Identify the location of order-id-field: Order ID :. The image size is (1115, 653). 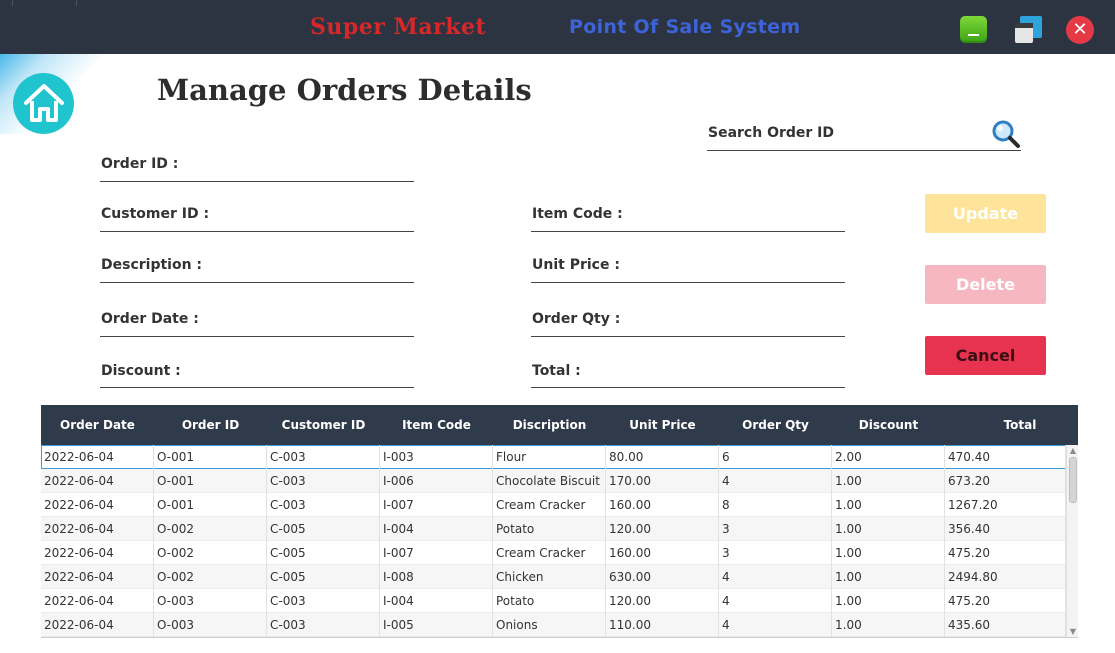
(139, 164).